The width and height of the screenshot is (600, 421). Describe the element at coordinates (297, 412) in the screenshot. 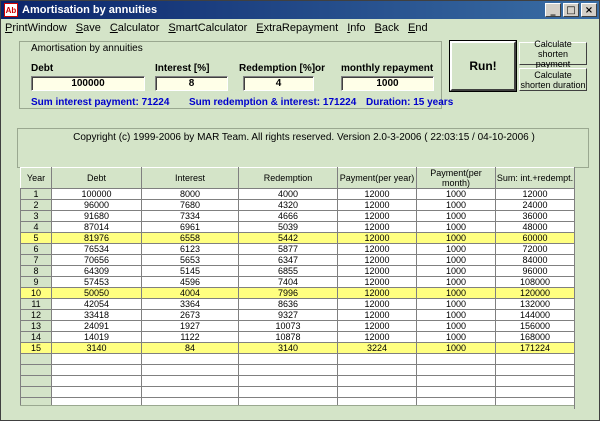

I see `horizontal-scrollbar` at that location.